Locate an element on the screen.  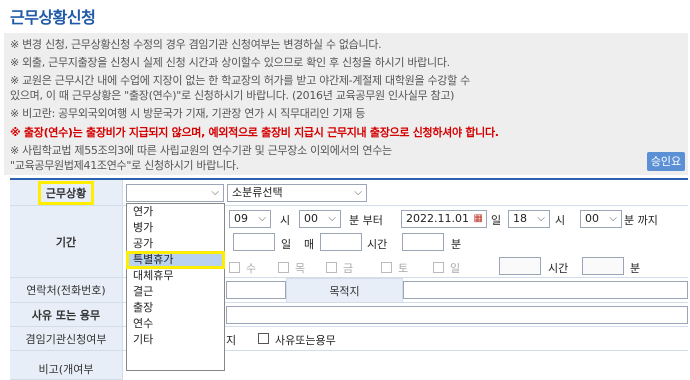
minute-unit: 분 is located at coordinates (456, 244).